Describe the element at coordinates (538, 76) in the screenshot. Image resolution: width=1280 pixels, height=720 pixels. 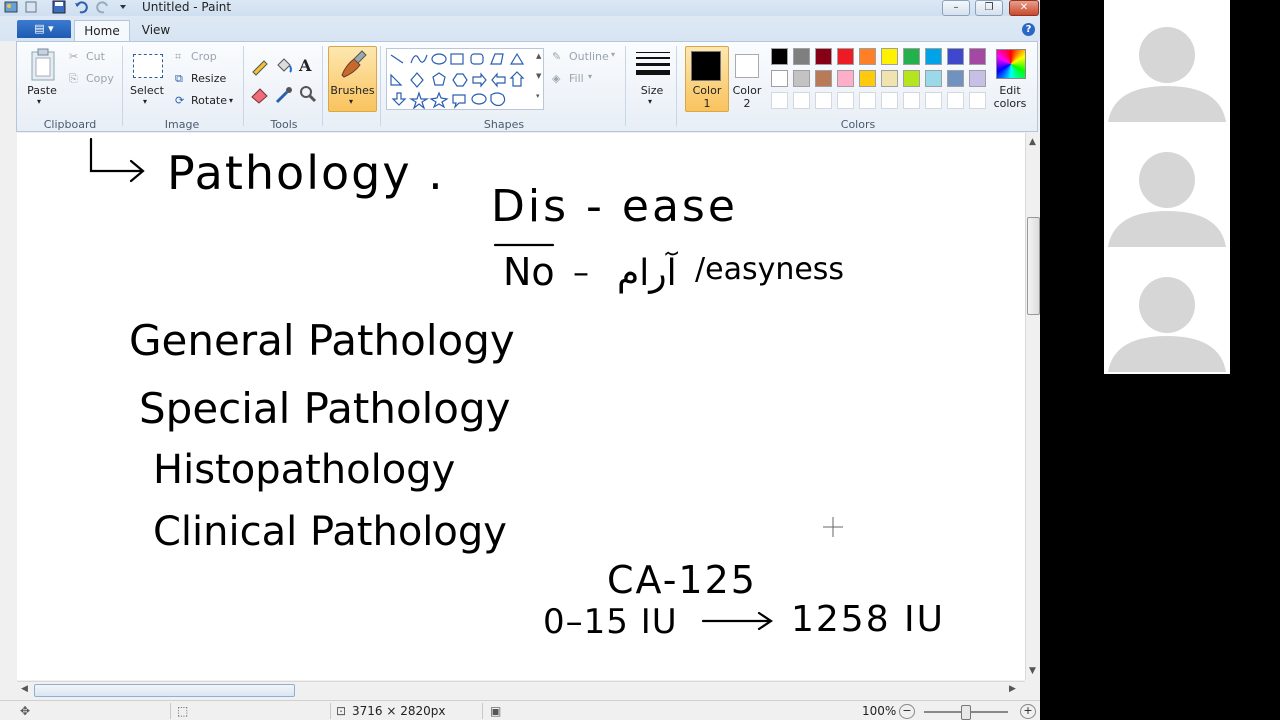
I see `shapes-scroll-down-icon: ▼` at that location.